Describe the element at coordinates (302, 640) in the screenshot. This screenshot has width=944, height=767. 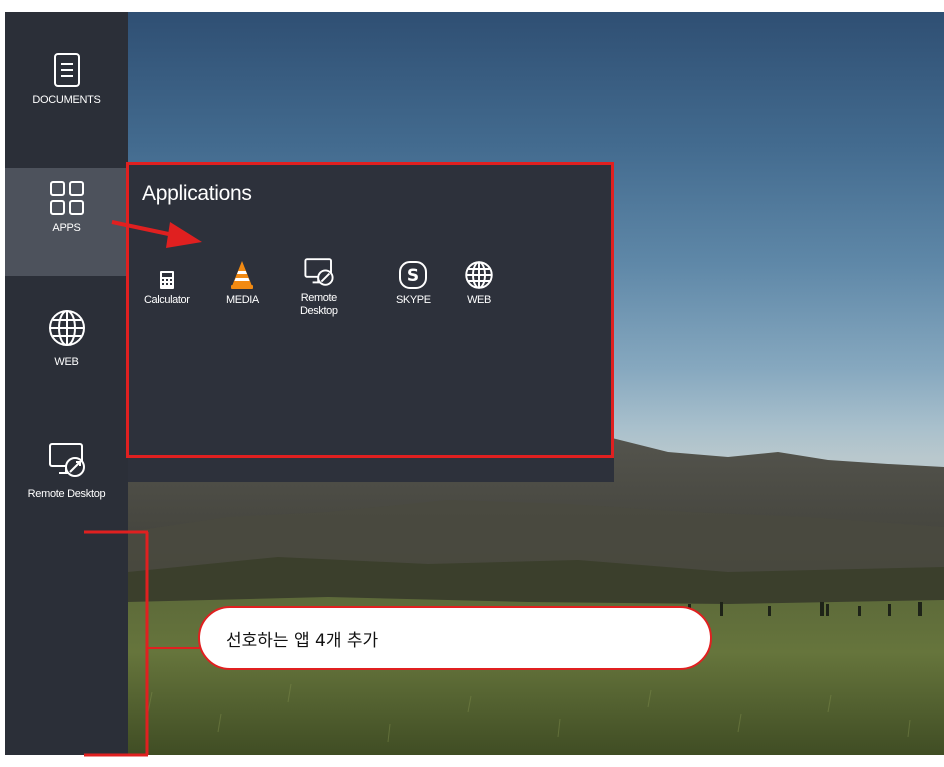
I see `callout-text: 선호하는 앱 4개 추가` at that location.